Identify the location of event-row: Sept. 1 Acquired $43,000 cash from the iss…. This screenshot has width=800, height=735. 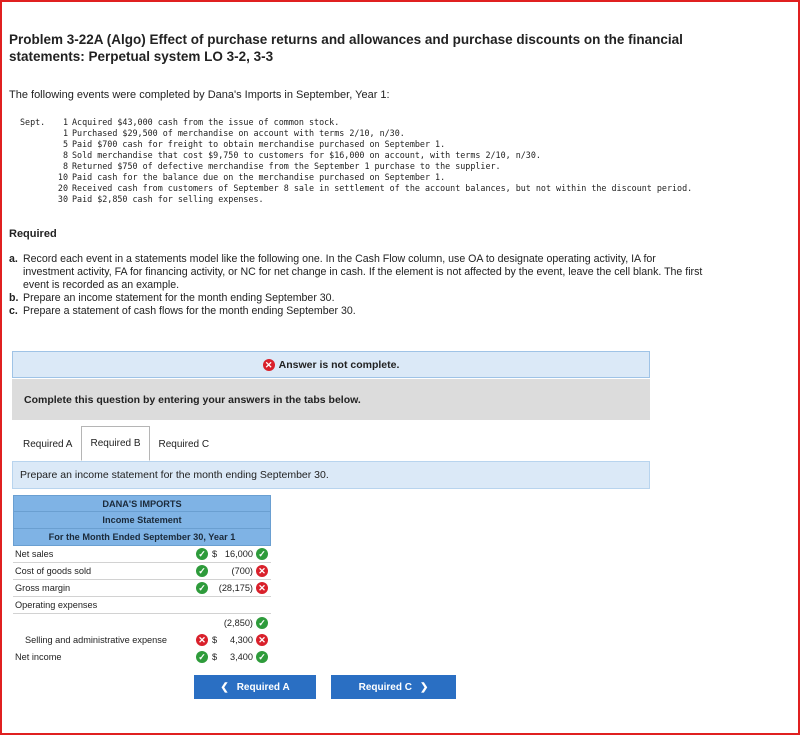
(370, 122).